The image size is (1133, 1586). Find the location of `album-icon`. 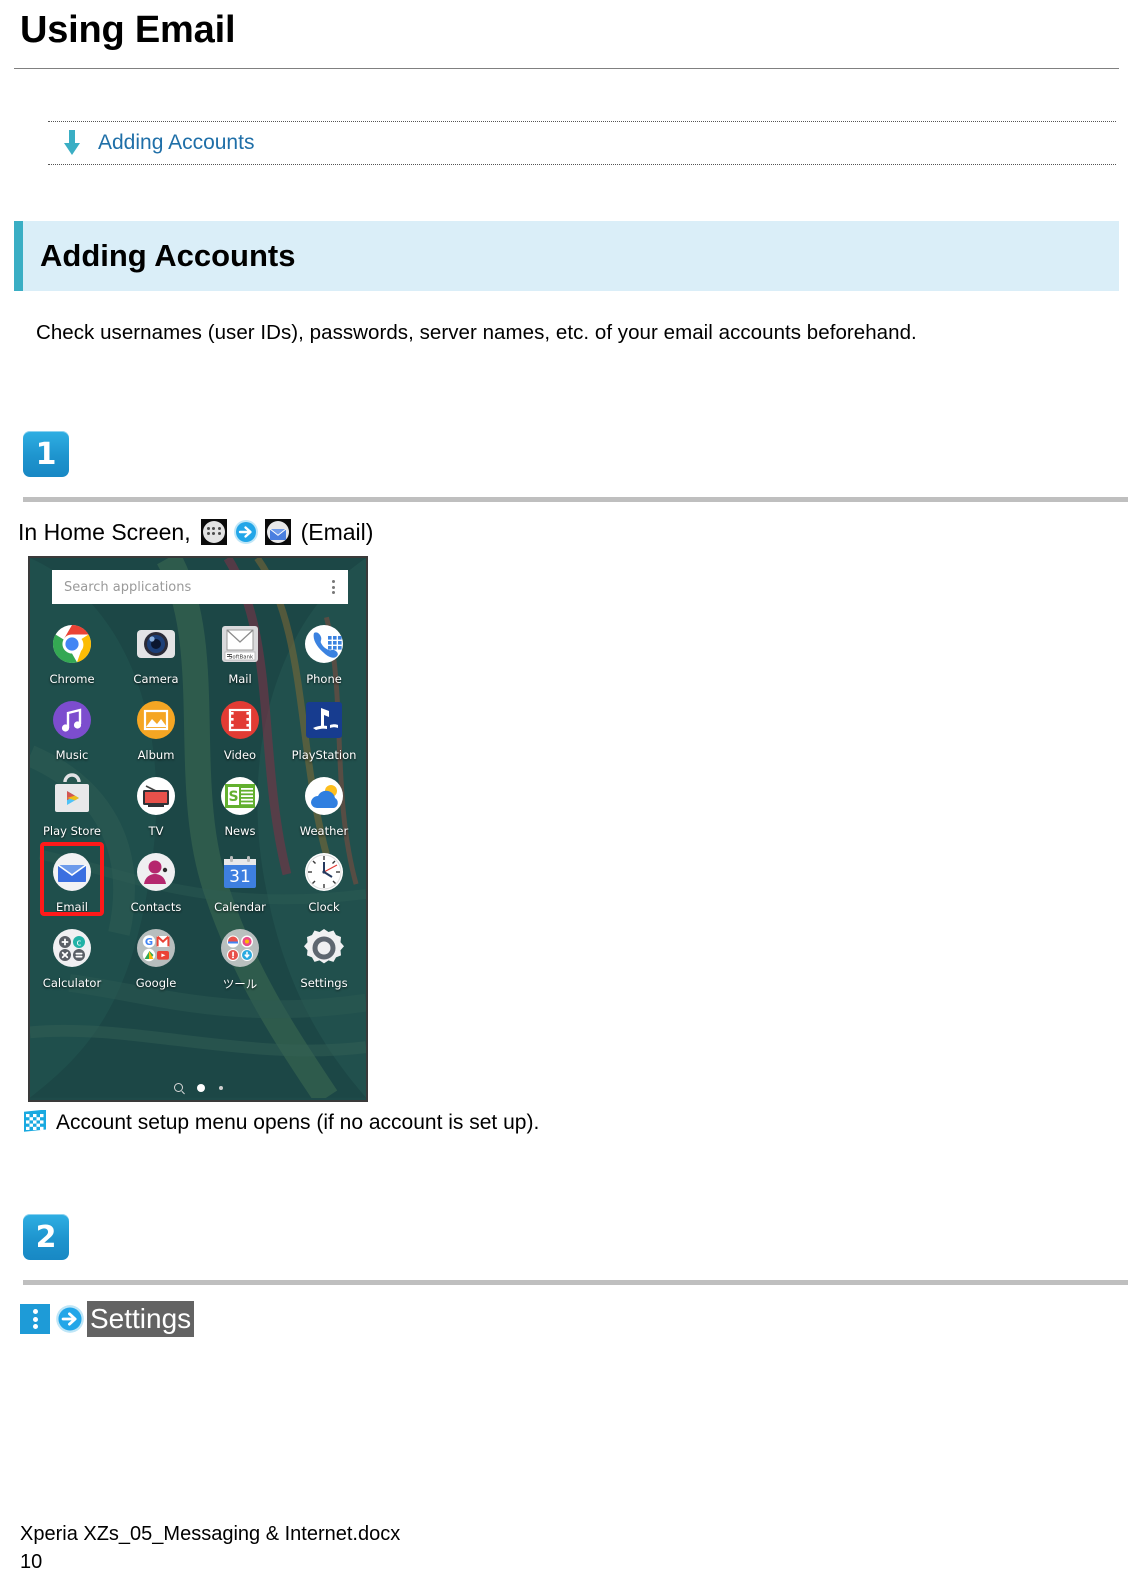

album-icon is located at coordinates (156, 720).